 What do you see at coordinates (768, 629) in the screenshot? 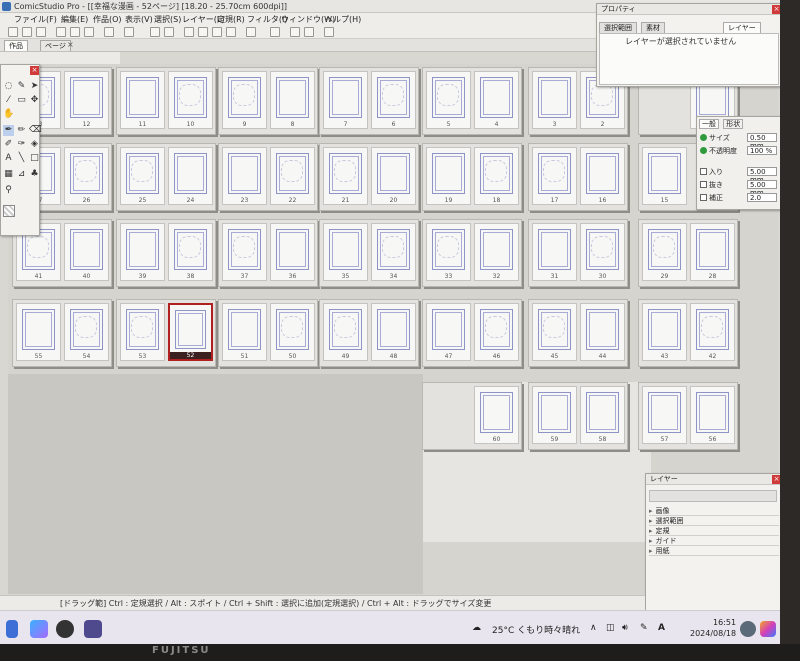
I see `copilot-tray-icon` at bounding box center [768, 629].